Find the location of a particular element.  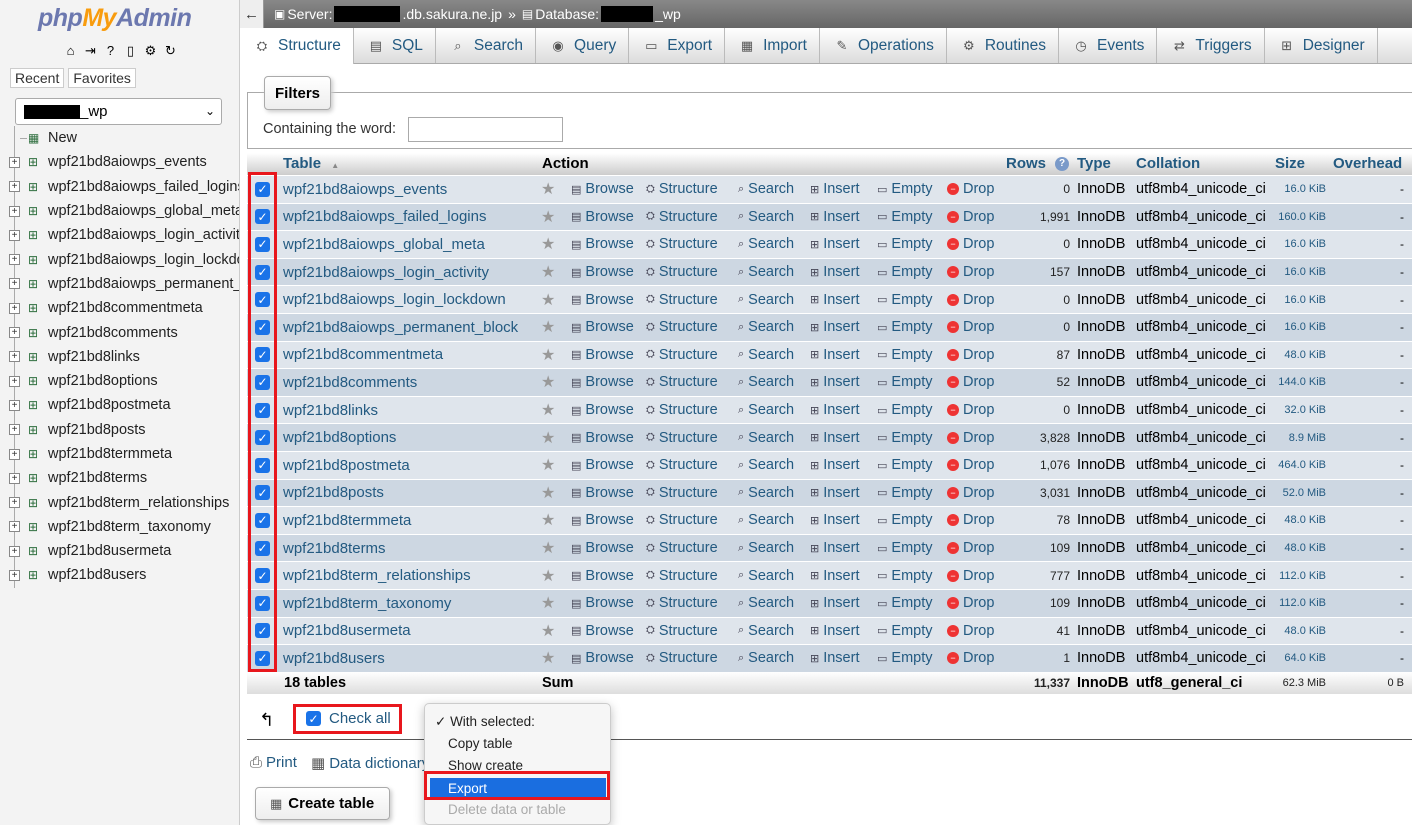

tree-item-table: + ⊞ wpf21bd8aiowps_login_lockdown is located at coordinates (119, 259).